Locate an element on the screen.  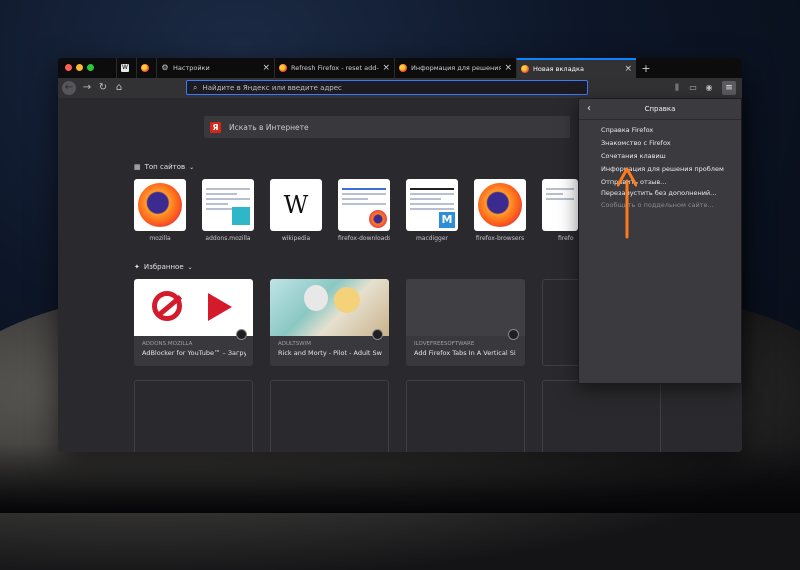
macdigger-logo-icon: M is located at coordinates (447, 220).